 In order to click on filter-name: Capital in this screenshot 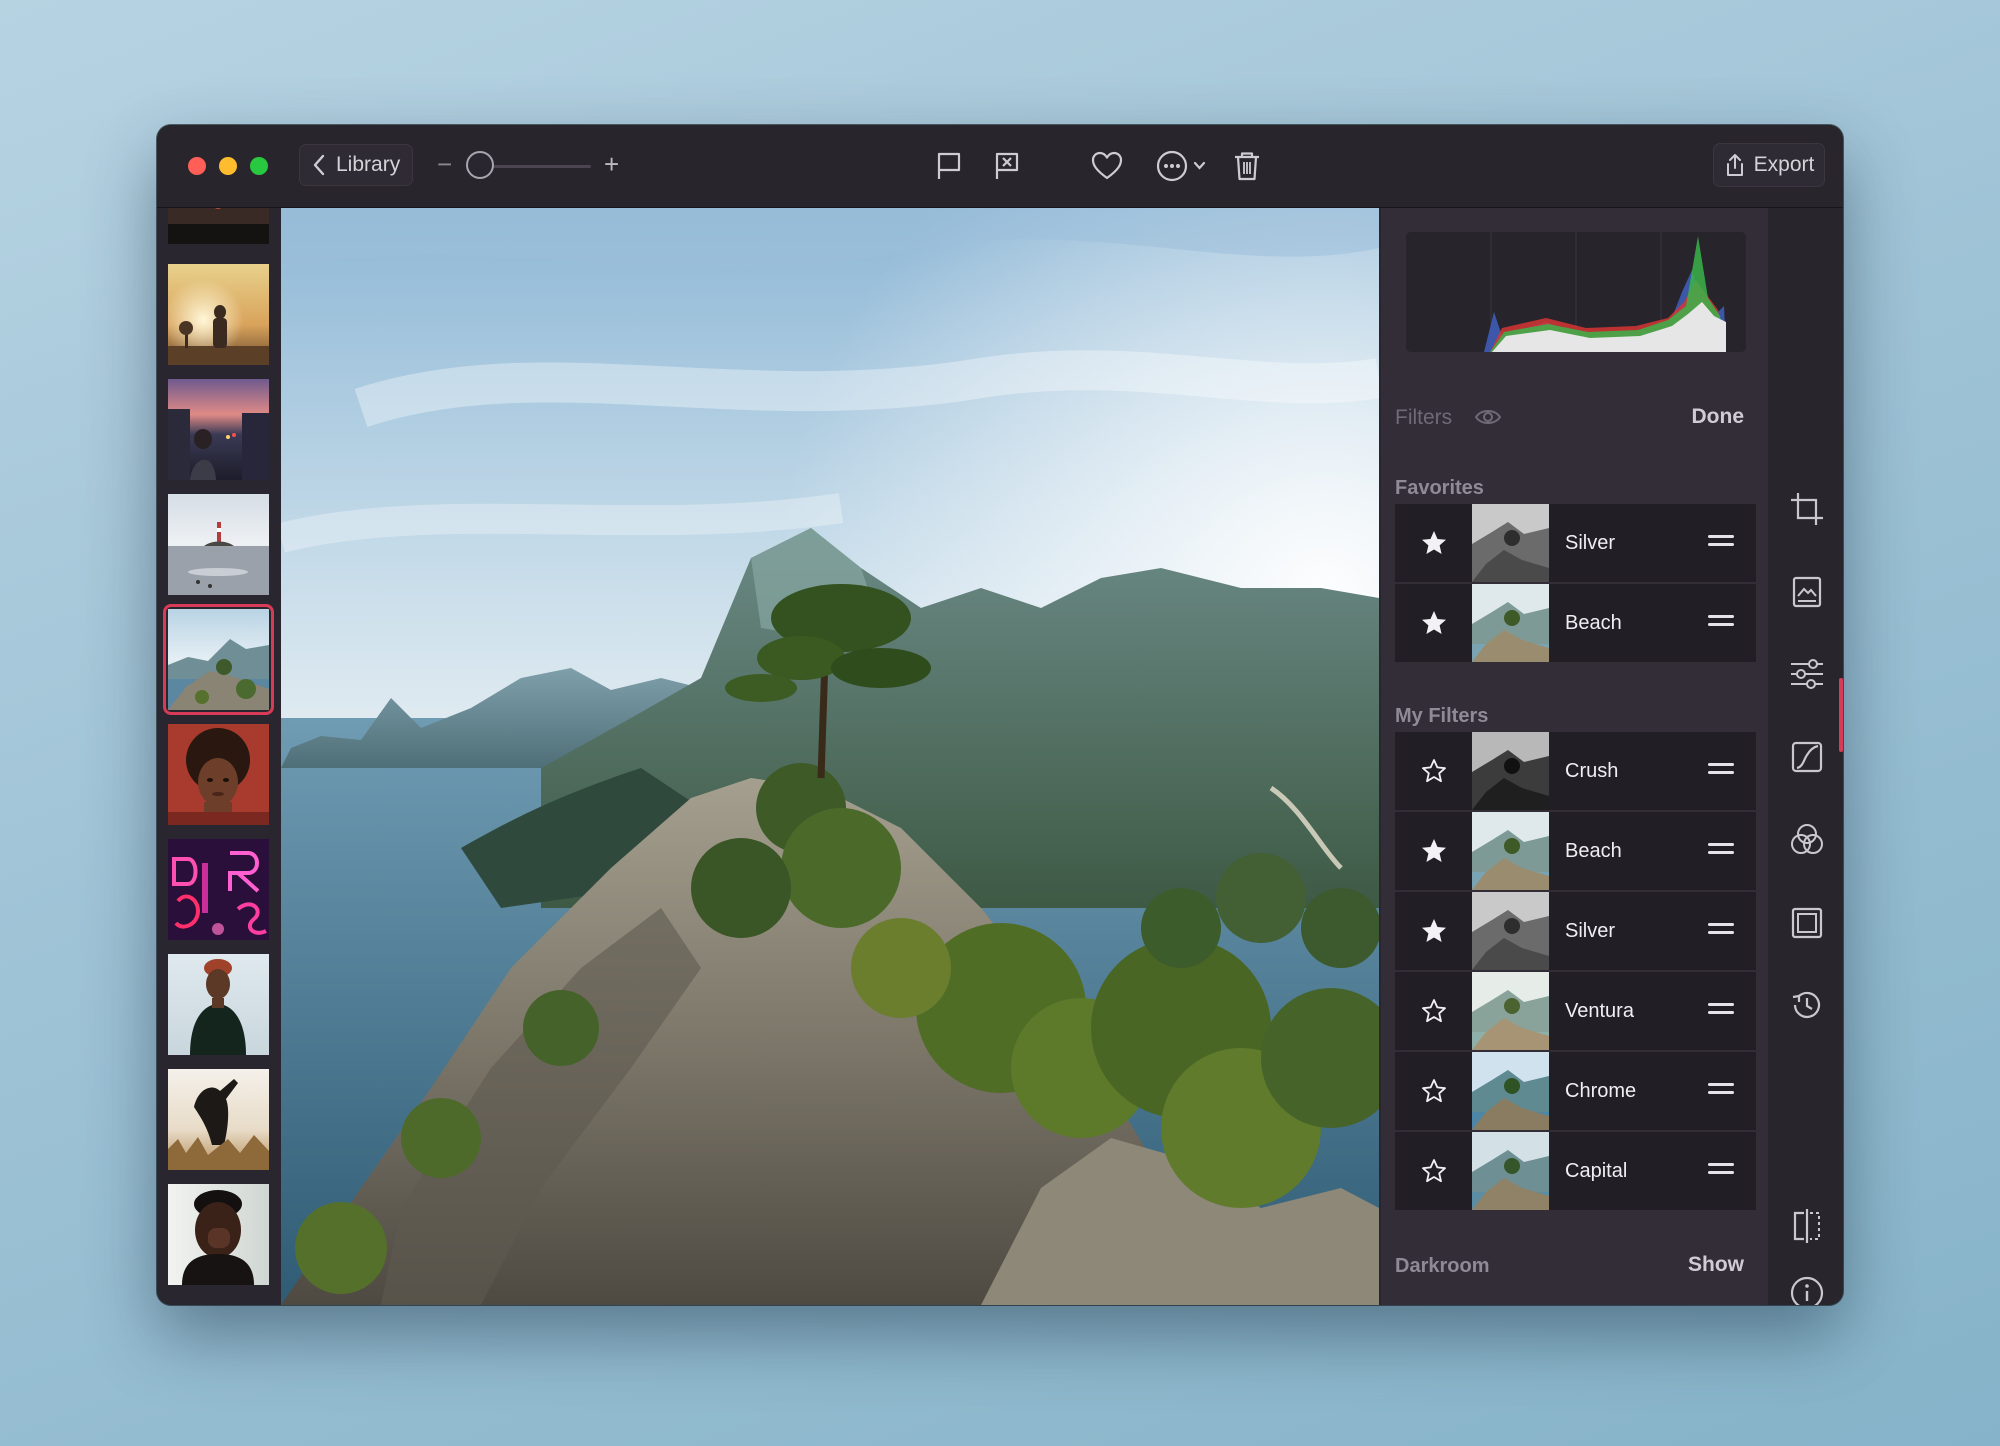, I will do `click(1596, 1171)`.